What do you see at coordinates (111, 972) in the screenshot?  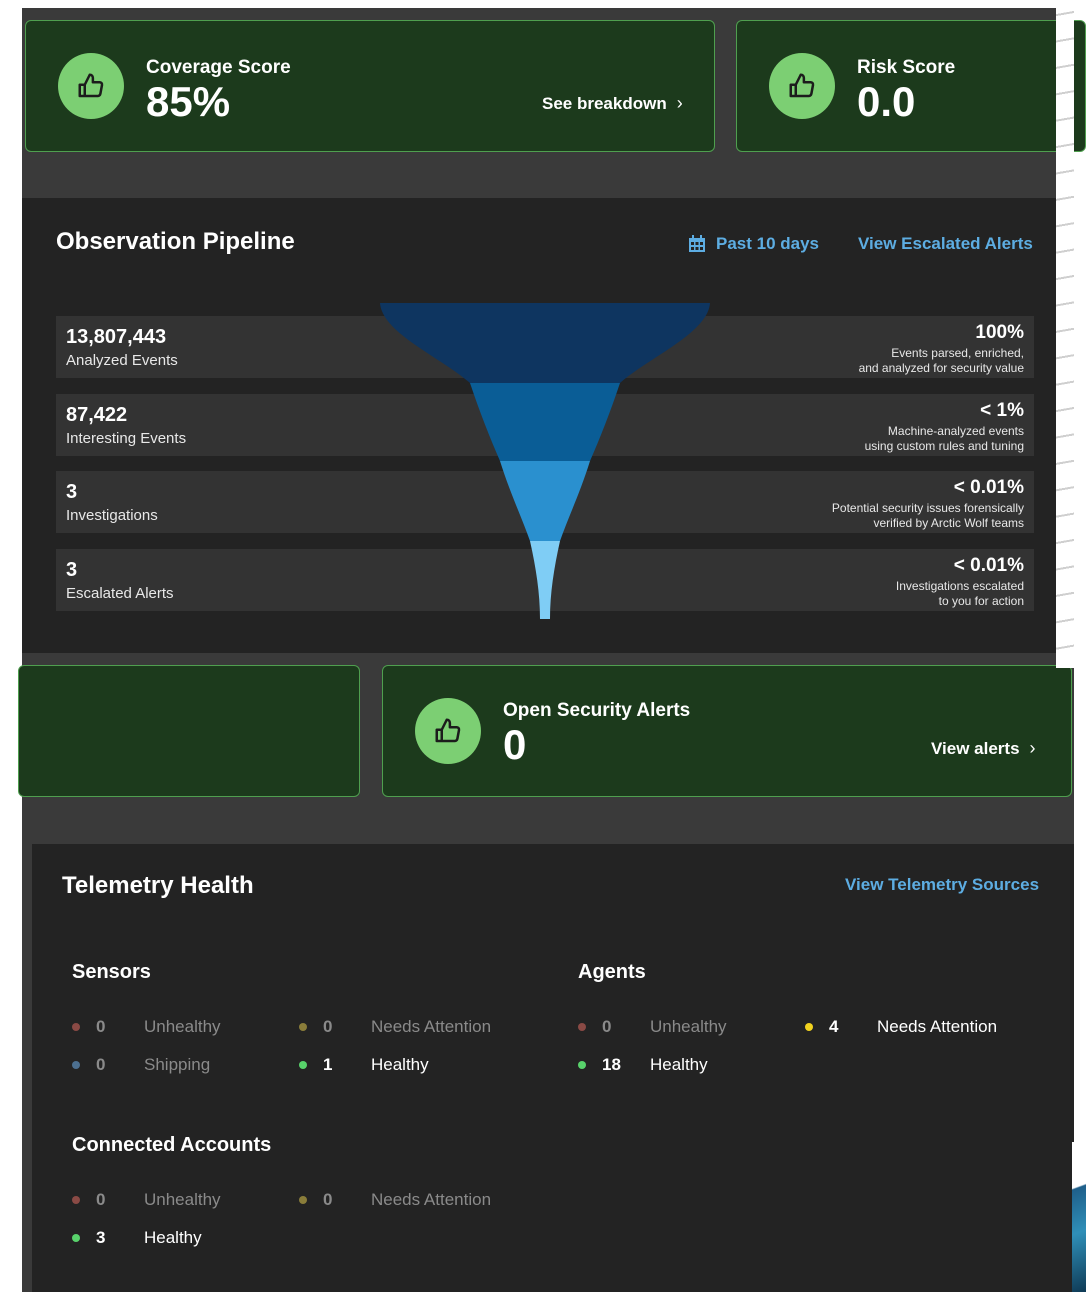 I see `sensors-title: Sensors` at bounding box center [111, 972].